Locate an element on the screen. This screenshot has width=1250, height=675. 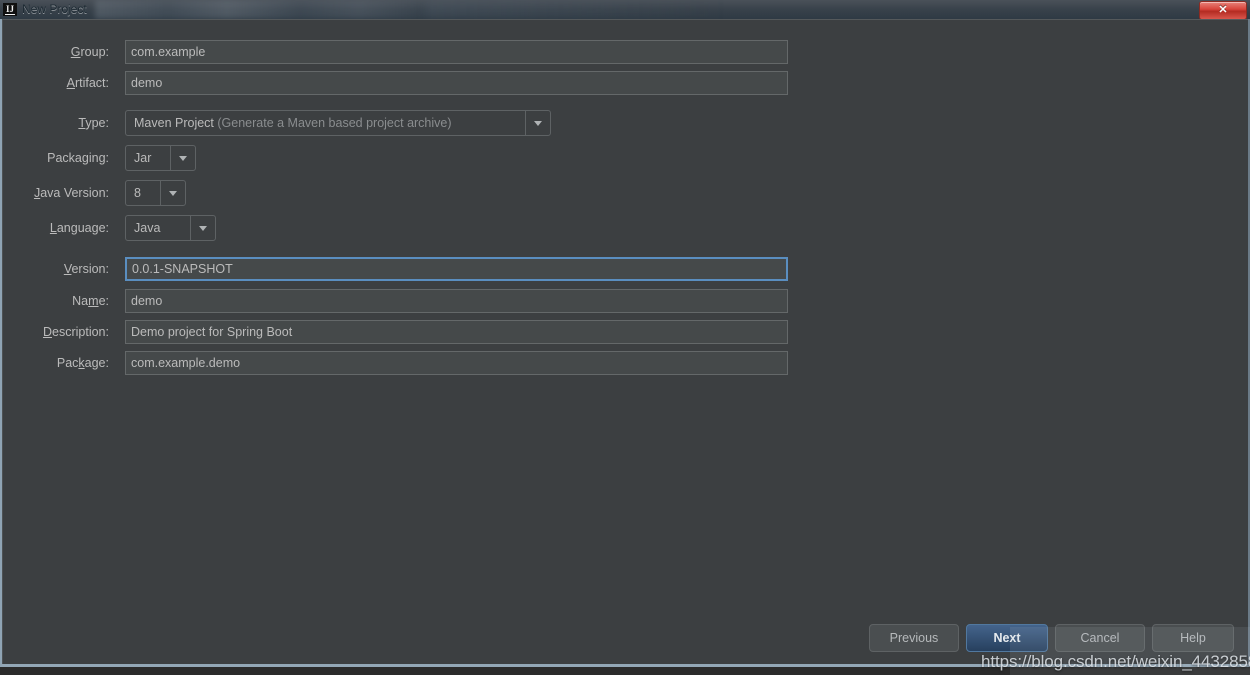
label-description: Description: is located at coordinates (60, 332).